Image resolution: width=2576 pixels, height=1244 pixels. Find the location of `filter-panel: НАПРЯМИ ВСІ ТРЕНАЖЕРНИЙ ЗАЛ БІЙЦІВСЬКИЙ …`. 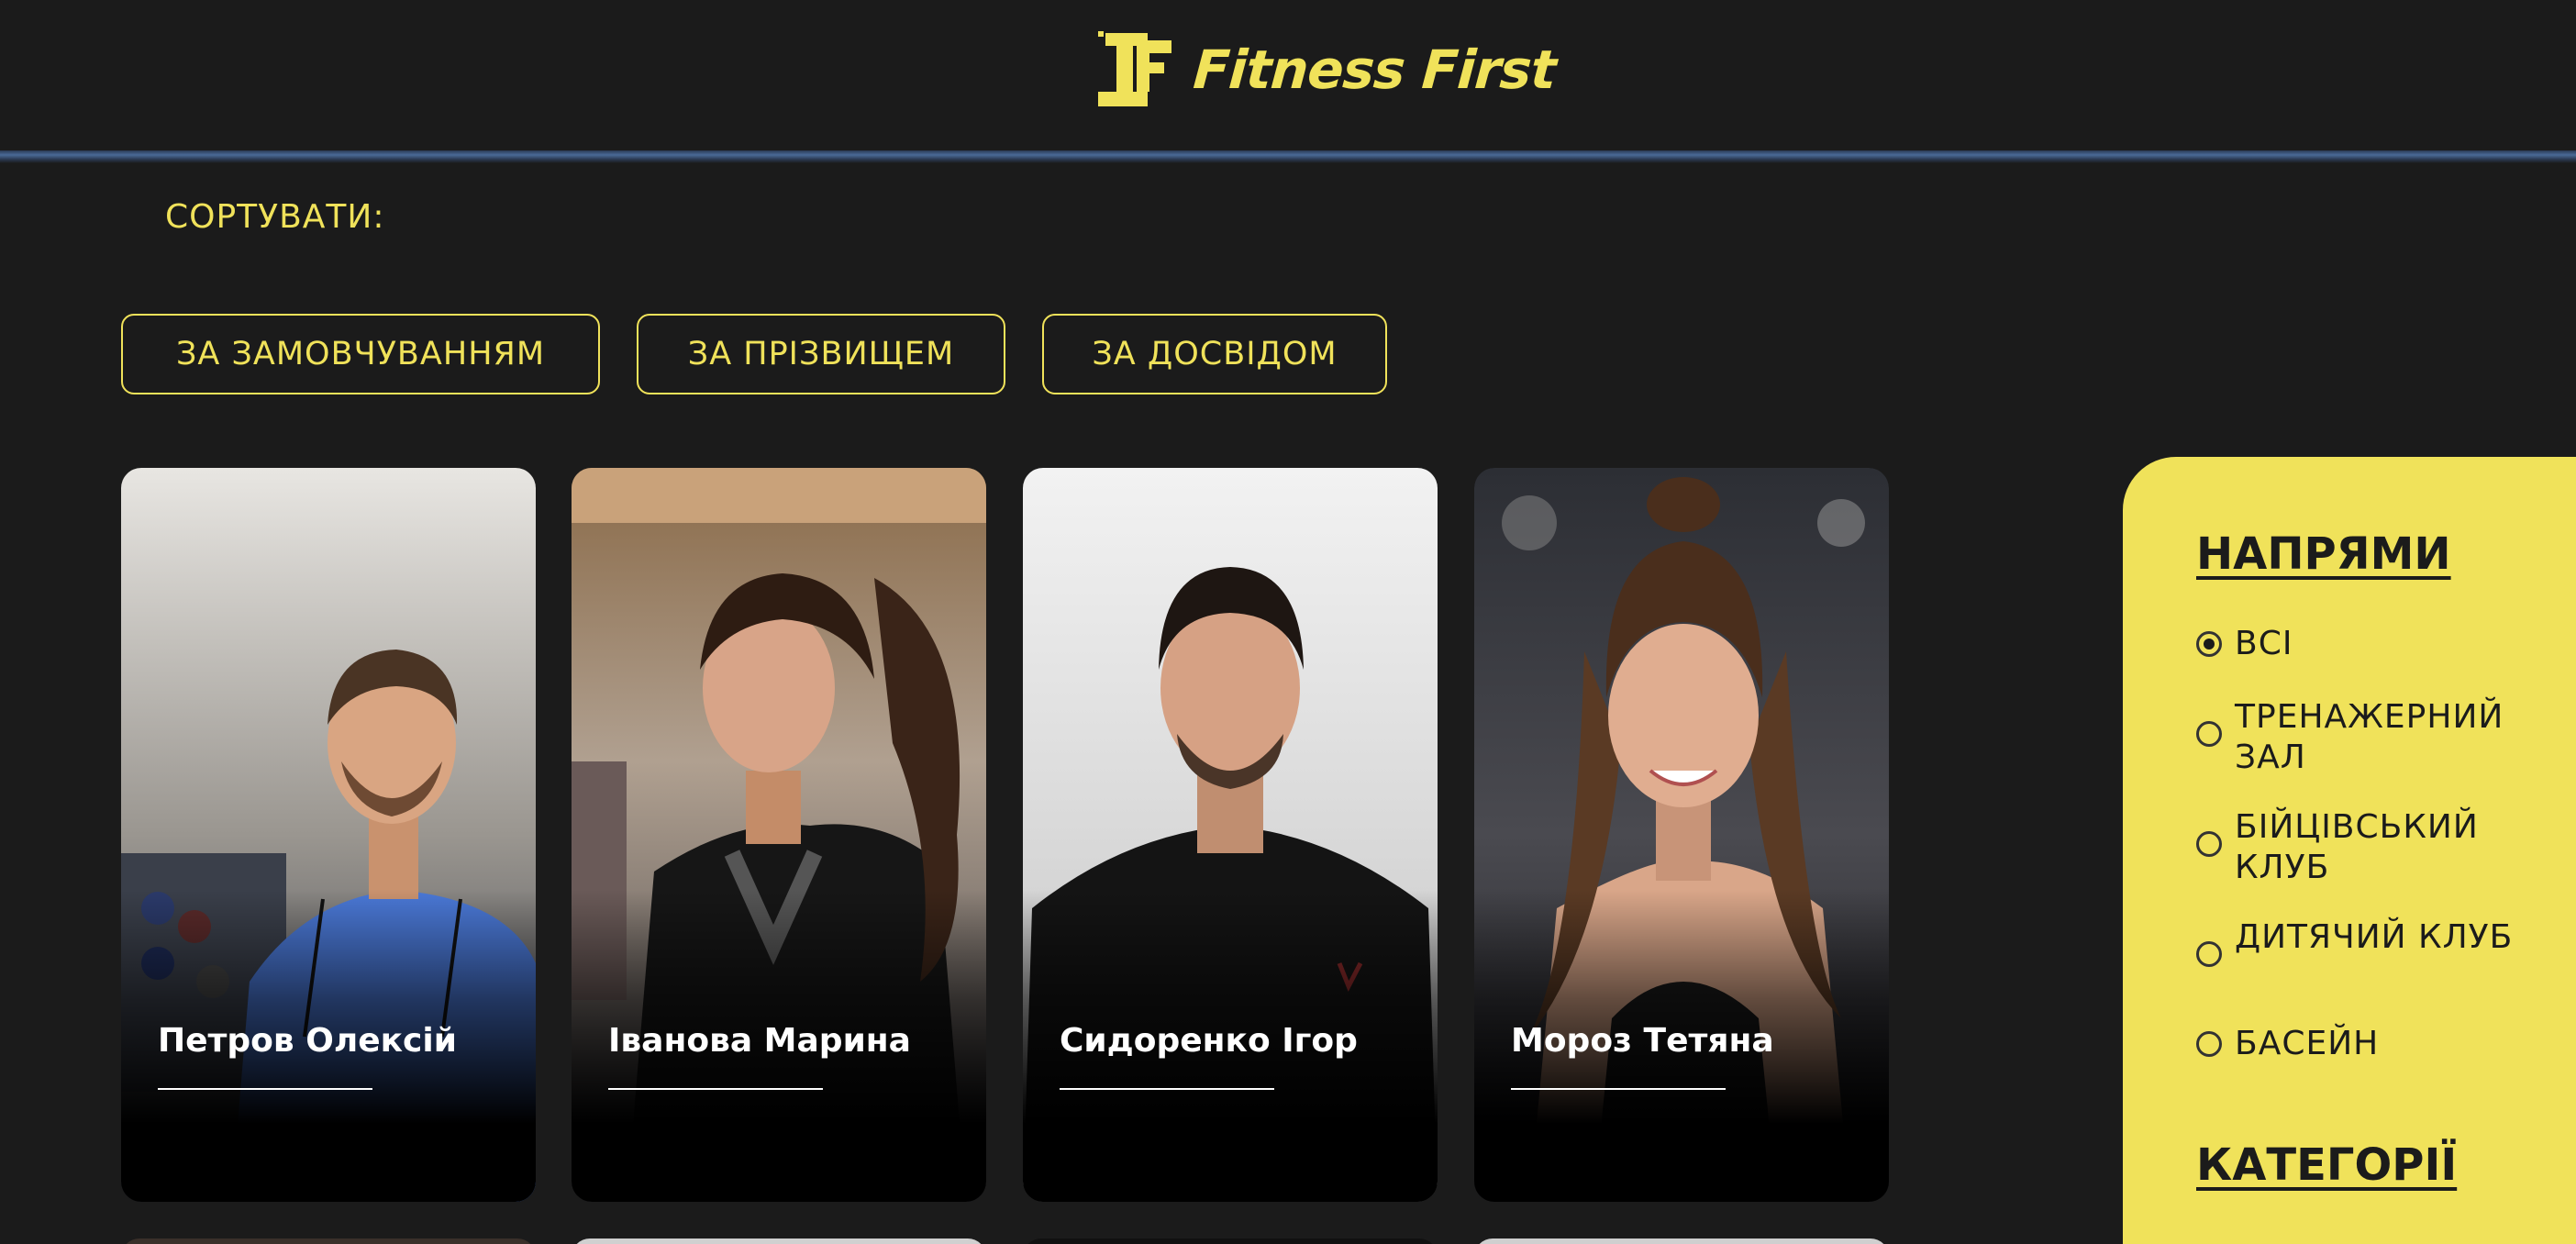

filter-panel: НАПРЯМИ ВСІ ТРЕНАЖЕРНИЙ ЗАЛ БІЙЦІВСЬКИЙ … is located at coordinates (2349, 850).